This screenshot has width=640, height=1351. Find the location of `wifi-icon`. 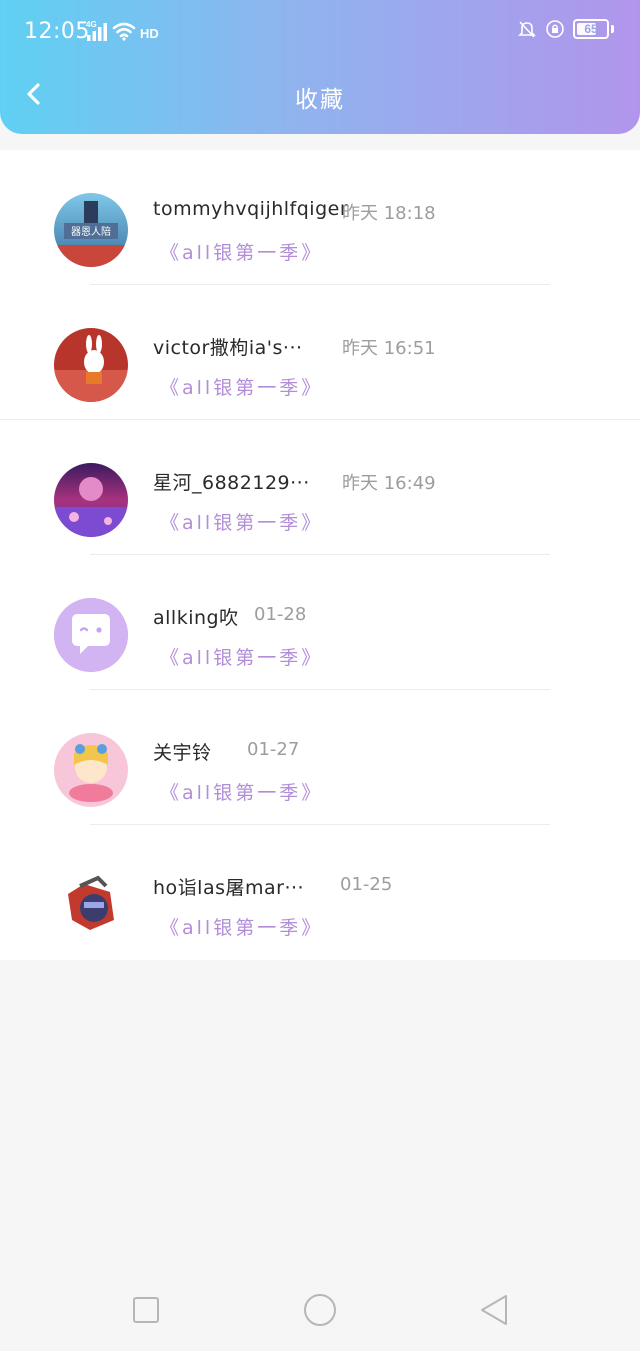

wifi-icon is located at coordinates (124, 31).